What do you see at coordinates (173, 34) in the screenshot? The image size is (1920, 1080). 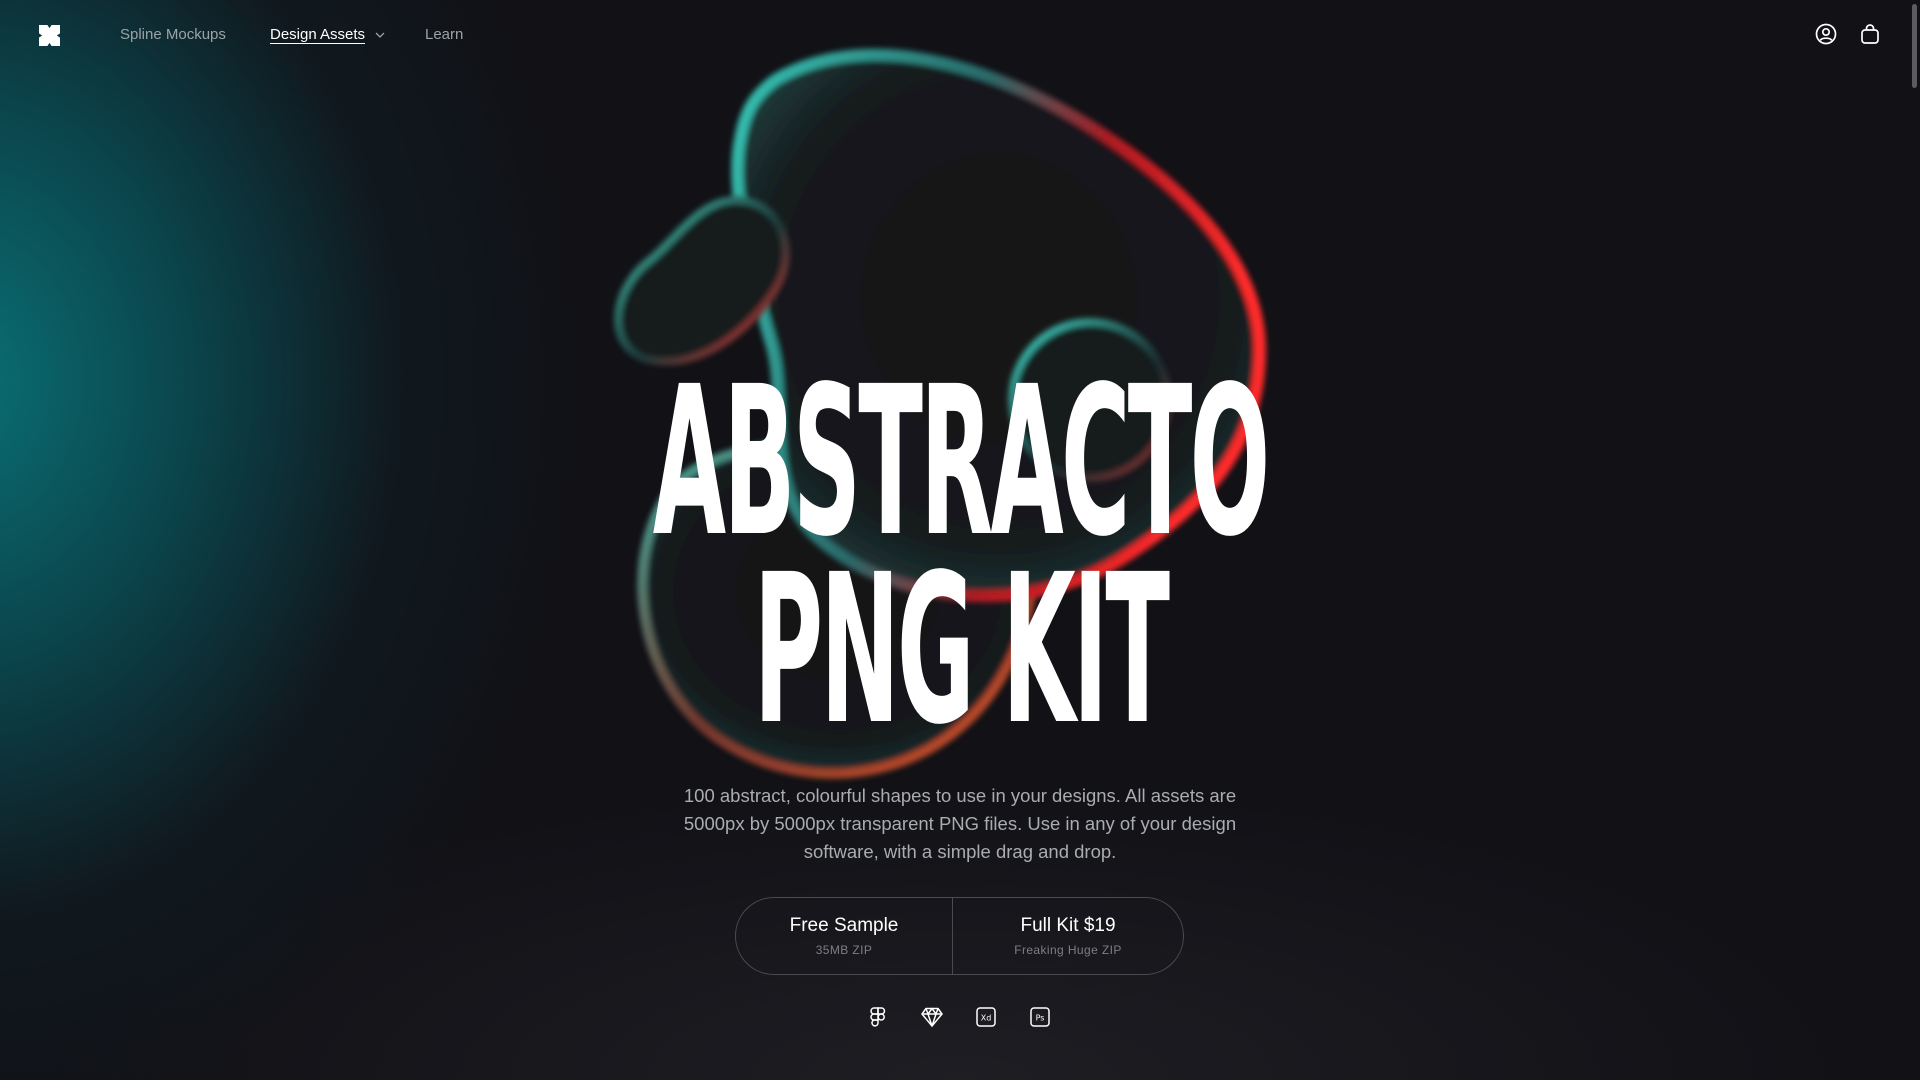 I see `nav-link-spline-mockups: Spline Mockups` at bounding box center [173, 34].